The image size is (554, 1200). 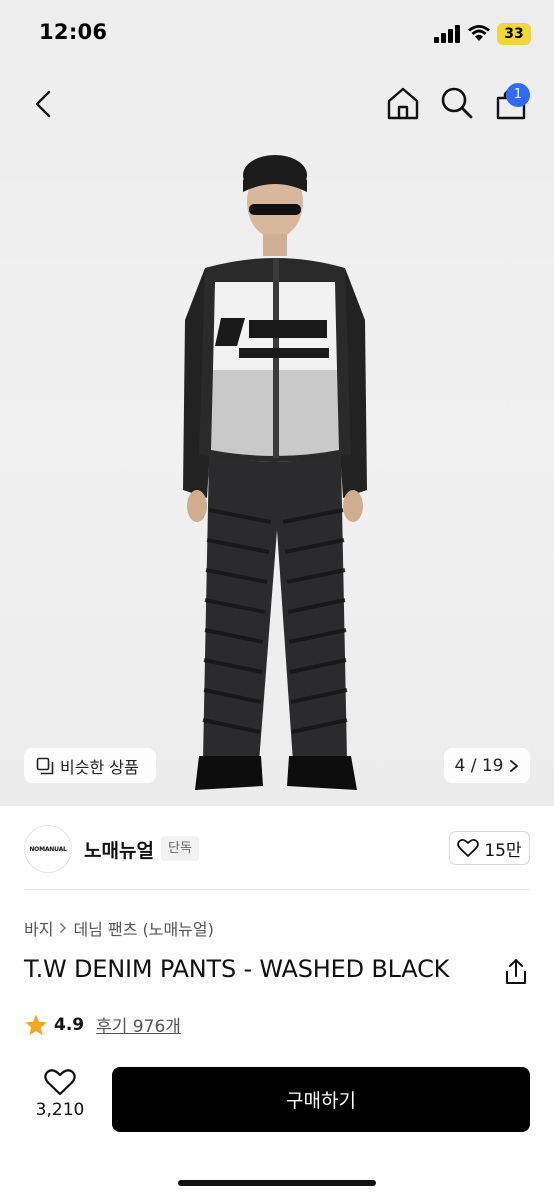 I want to click on battery-icon: 33, so click(x=514, y=34).